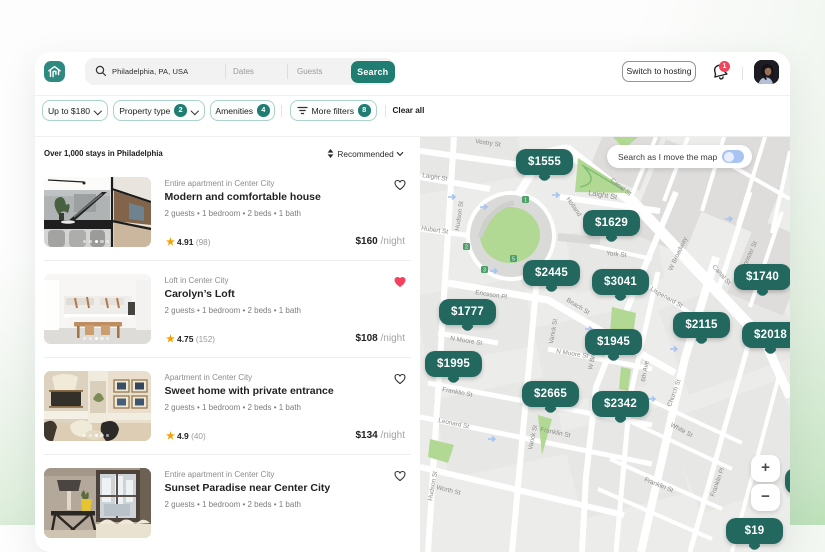 This screenshot has width=825, height=552. I want to click on svg-text: 1, so click(525, 201).